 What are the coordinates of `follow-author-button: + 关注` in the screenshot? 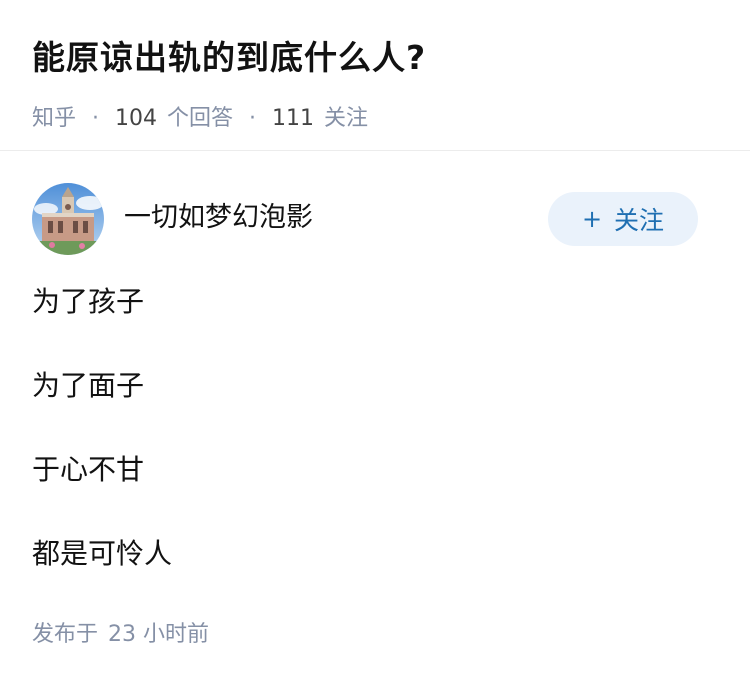 It's located at (623, 219).